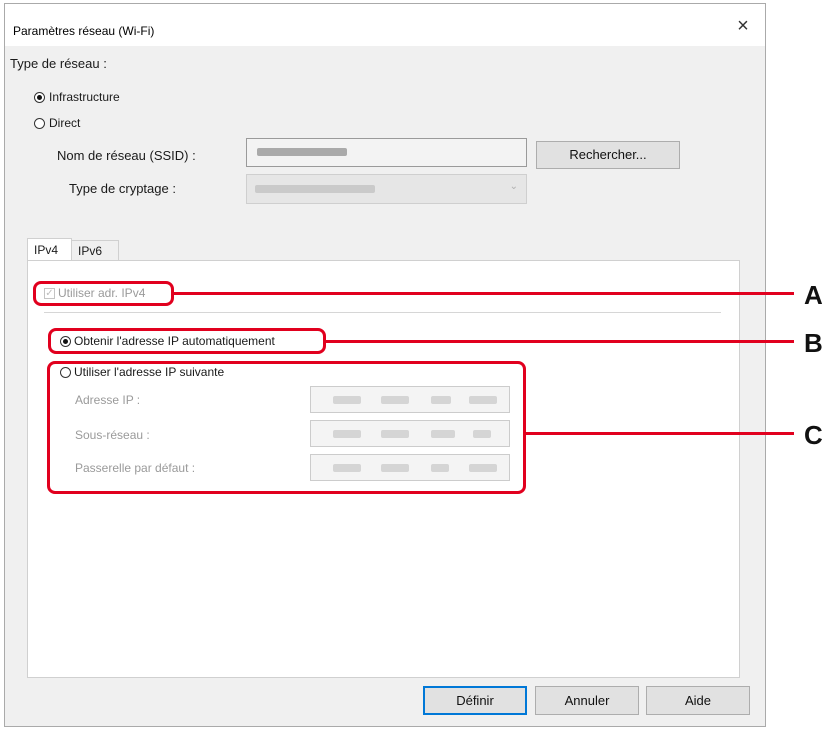 The image size is (834, 732). Describe the element at coordinates (315, 189) in the screenshot. I see `encryption-redacted-value` at that location.